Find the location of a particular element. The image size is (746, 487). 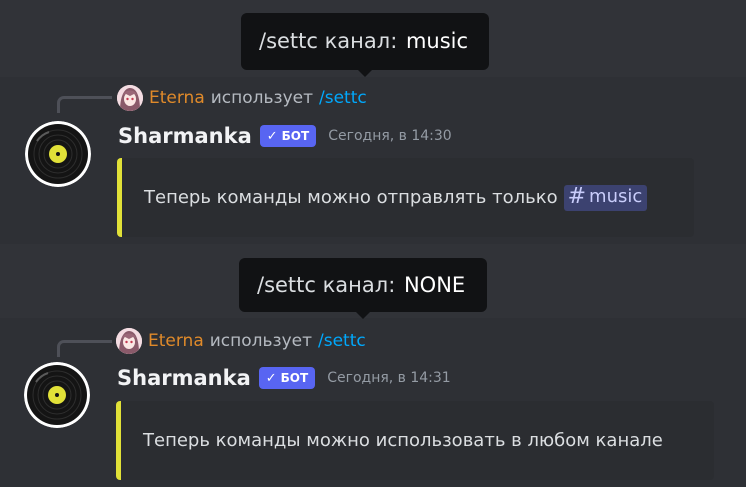

channel-mention: # music is located at coordinates (605, 197).